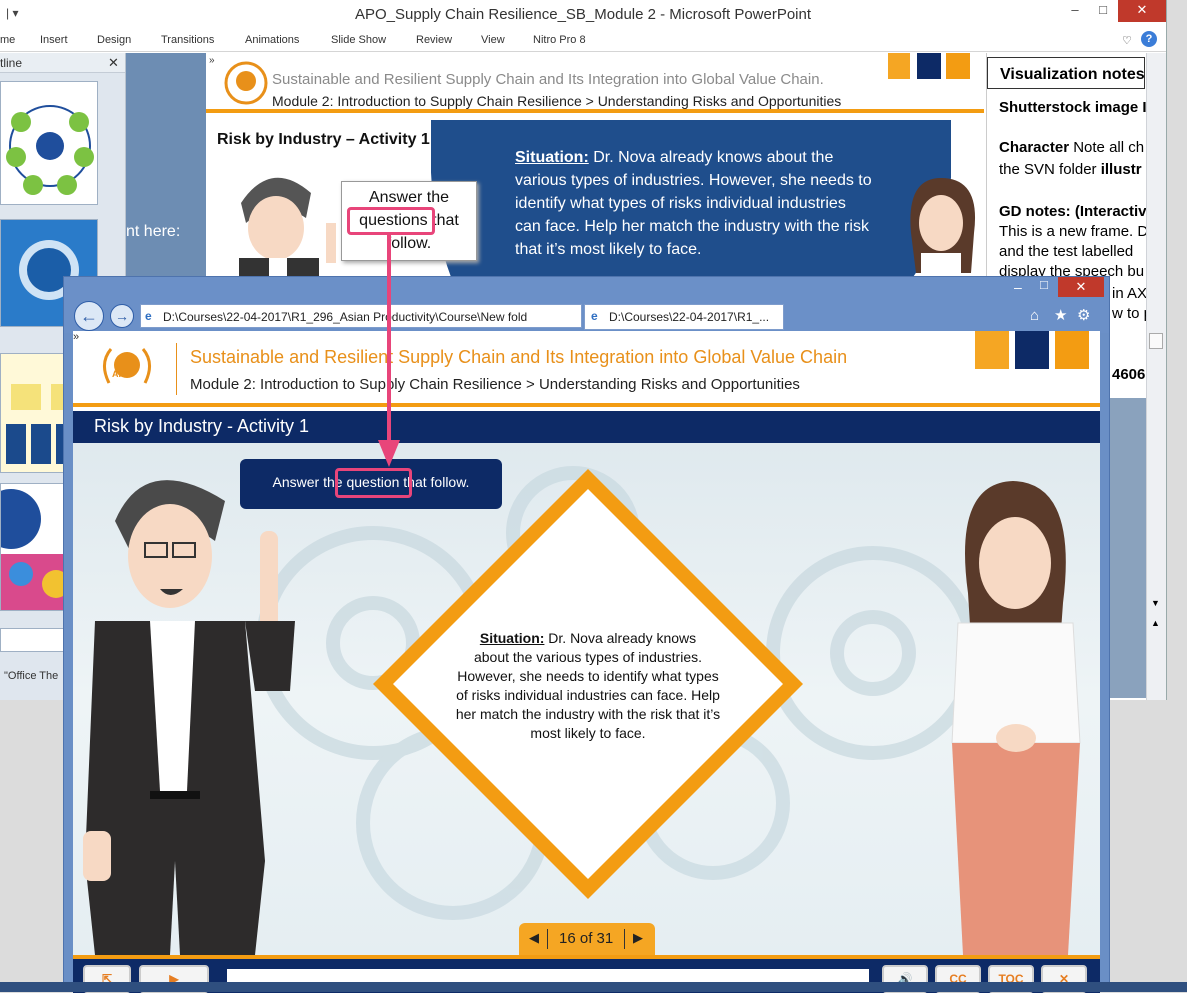 Image resolution: width=1187 pixels, height=993 pixels. I want to click on tab-insert: Insert, so click(54, 40).